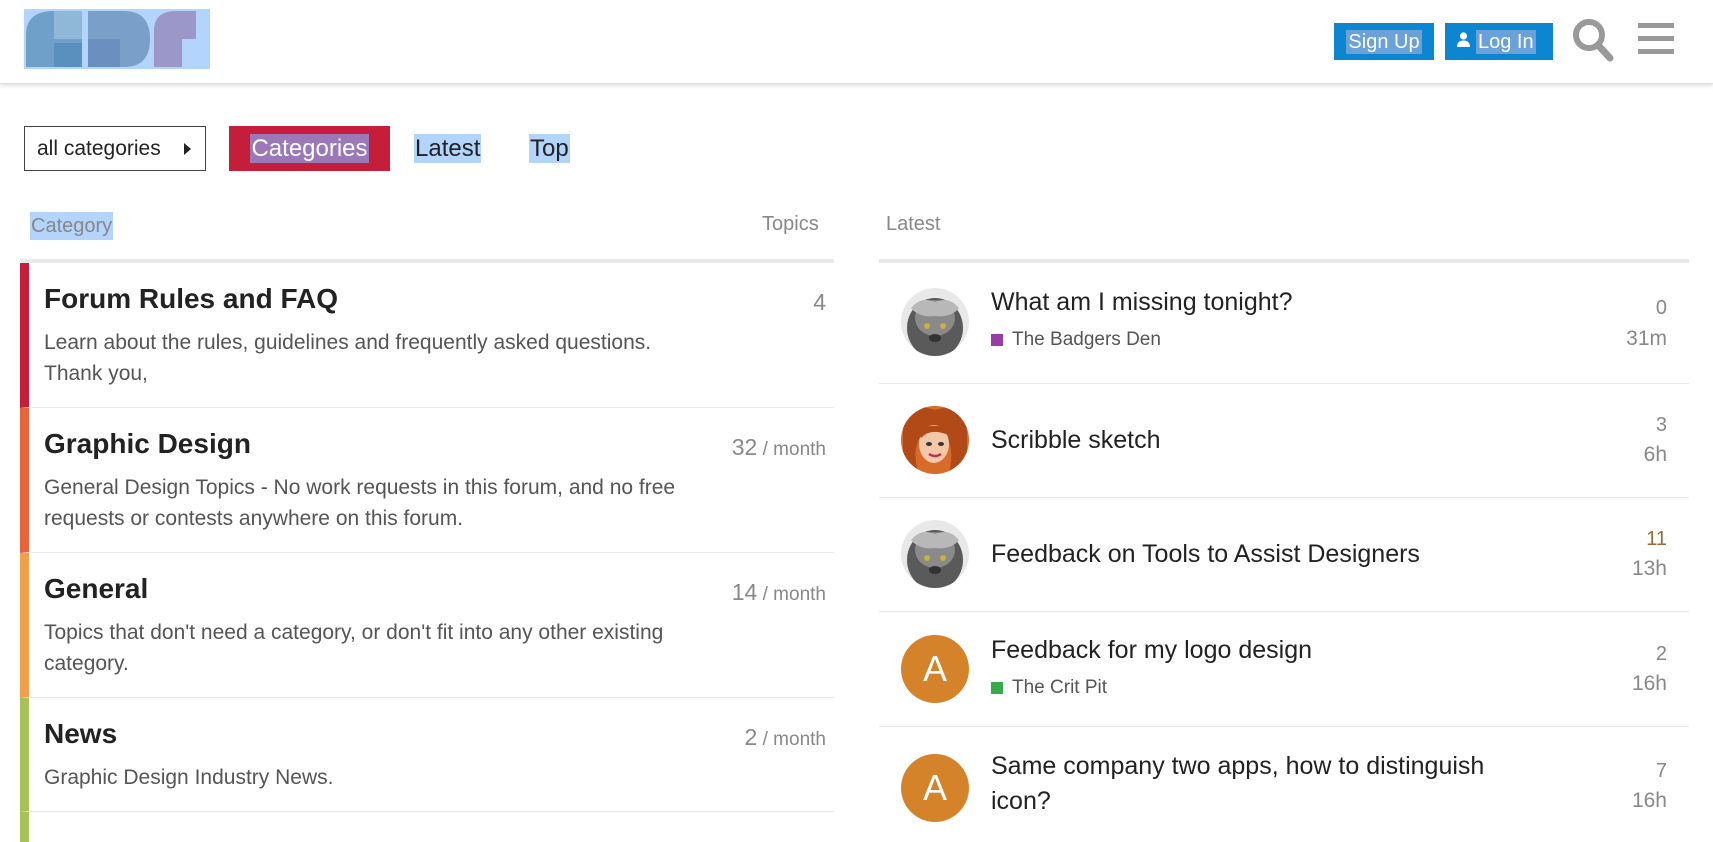  I want to click on topic-category: The Crit Pit, so click(1049, 688).